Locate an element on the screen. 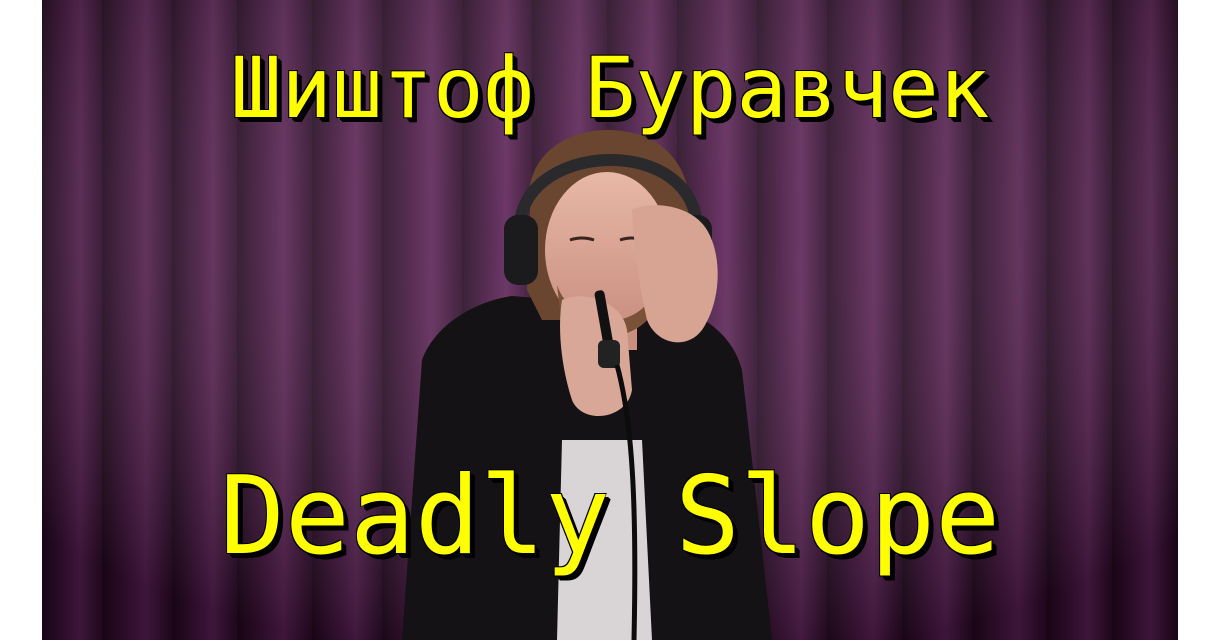 This screenshot has height=640, width=1220. artist-name-caption: Шиштоф Буравчек is located at coordinates (610, 88).